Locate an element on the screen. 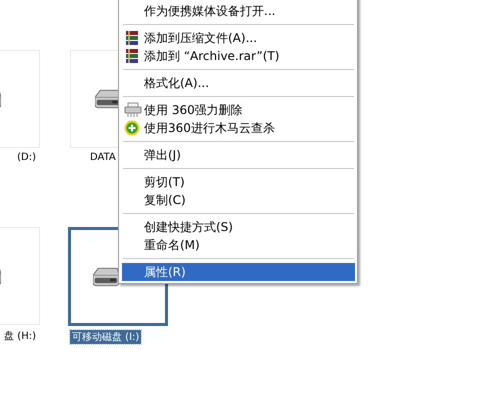 This screenshot has height=406, width=498. drive-label: 可移动磁盘 (I:) is located at coordinates (106, 337).